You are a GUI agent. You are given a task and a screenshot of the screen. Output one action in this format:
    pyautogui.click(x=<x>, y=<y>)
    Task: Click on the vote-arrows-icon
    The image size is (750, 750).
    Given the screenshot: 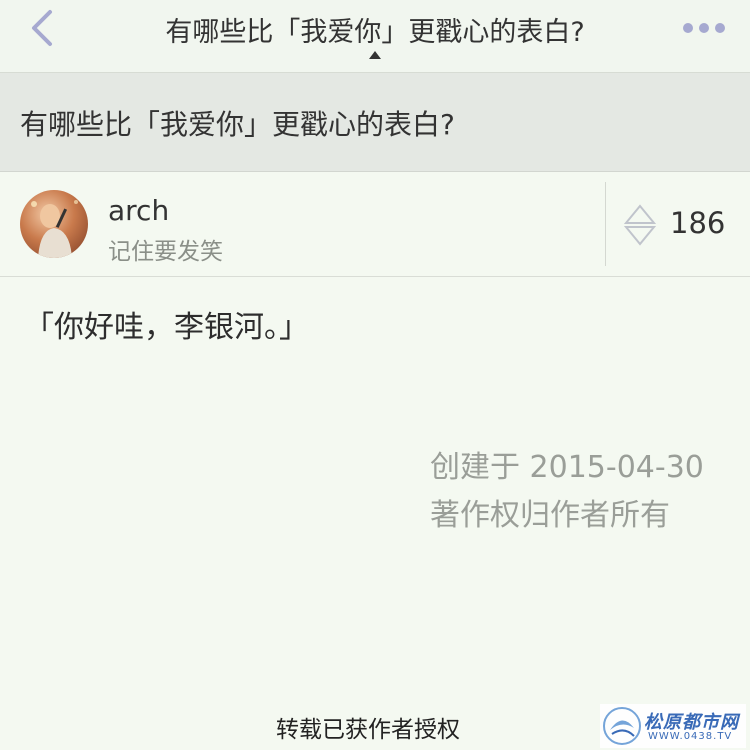 What is the action you would take?
    pyautogui.click(x=640, y=225)
    